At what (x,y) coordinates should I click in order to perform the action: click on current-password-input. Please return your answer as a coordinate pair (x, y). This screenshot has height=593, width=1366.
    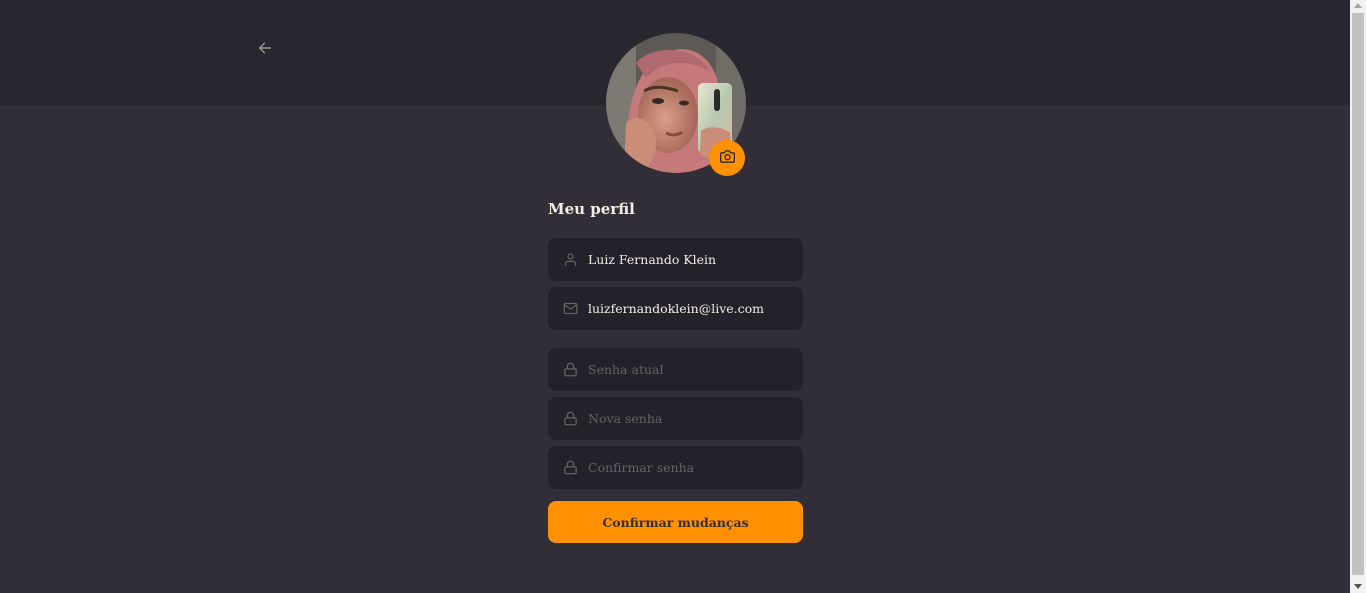
    Looking at the image, I should click on (688, 369).